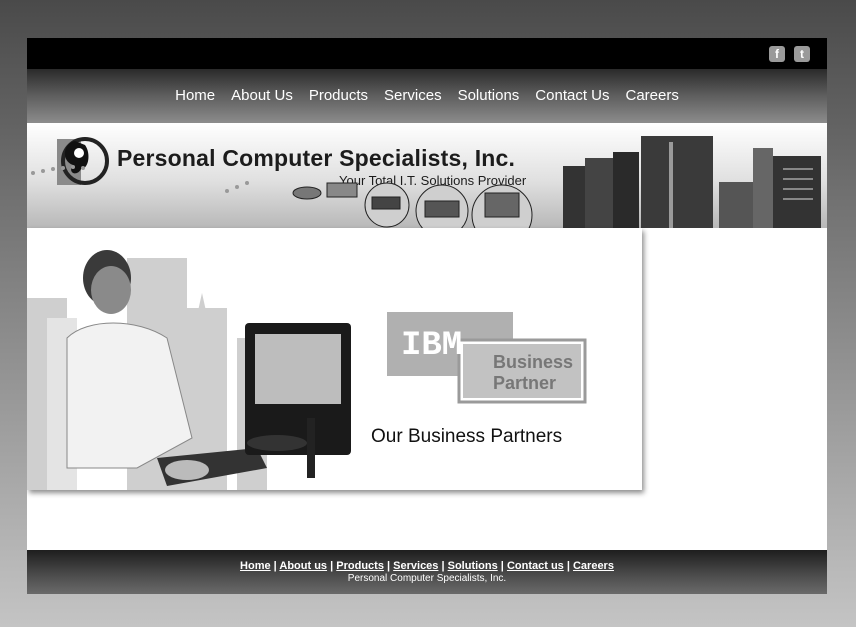  What do you see at coordinates (427, 53) in the screenshot?
I see `top-bar: f t` at bounding box center [427, 53].